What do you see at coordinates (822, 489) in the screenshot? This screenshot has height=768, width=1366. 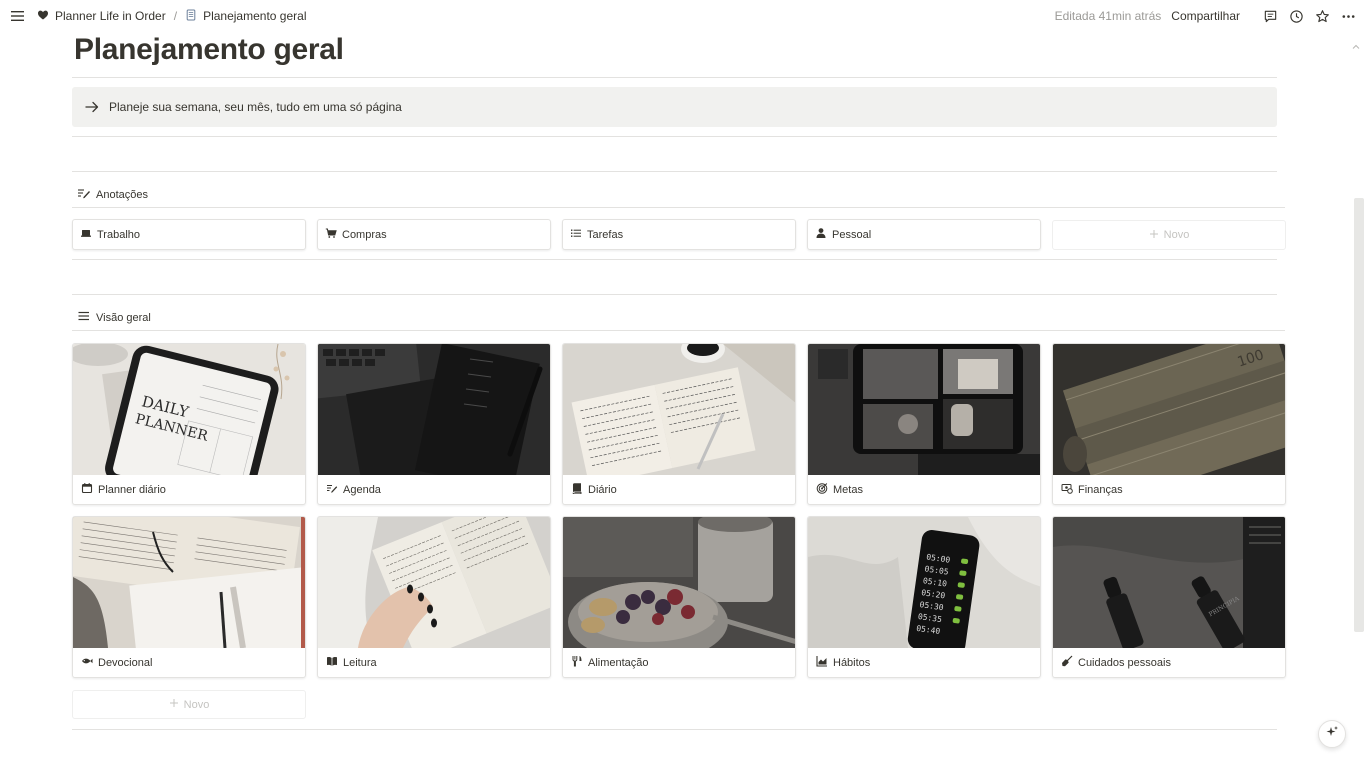 I see `target-icon` at bounding box center [822, 489].